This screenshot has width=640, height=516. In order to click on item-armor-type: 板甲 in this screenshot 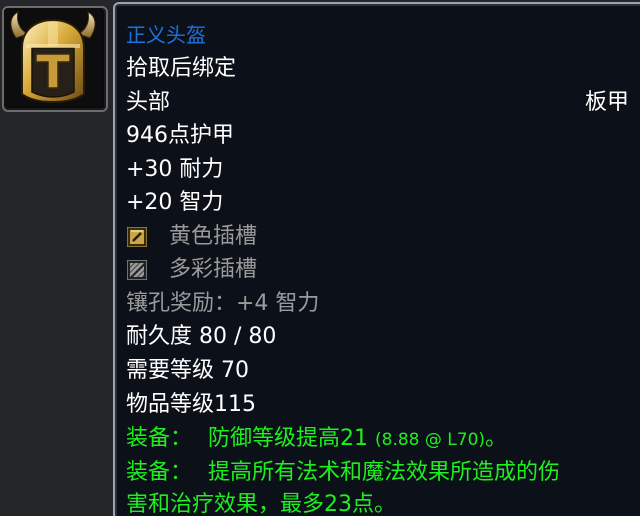, I will do `click(606, 102)`.